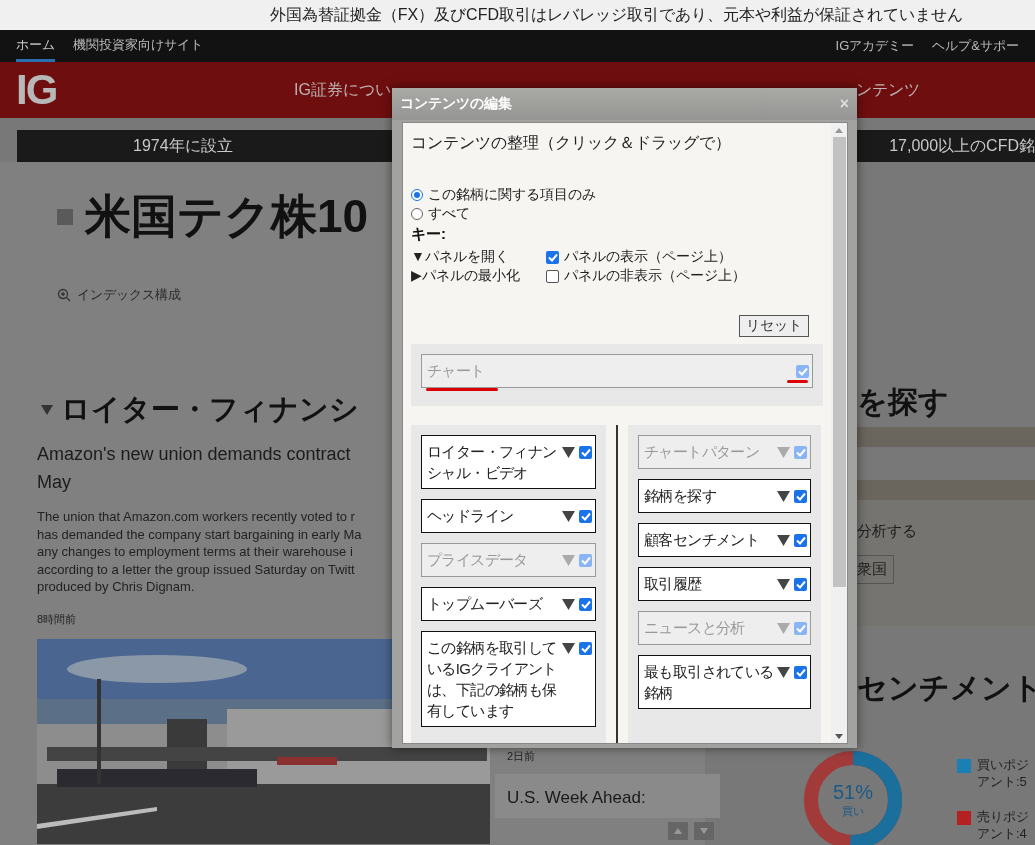 The width and height of the screenshot is (1035, 845). Describe the element at coordinates (54, 482) in the screenshot. I see `article-headline: May` at that location.